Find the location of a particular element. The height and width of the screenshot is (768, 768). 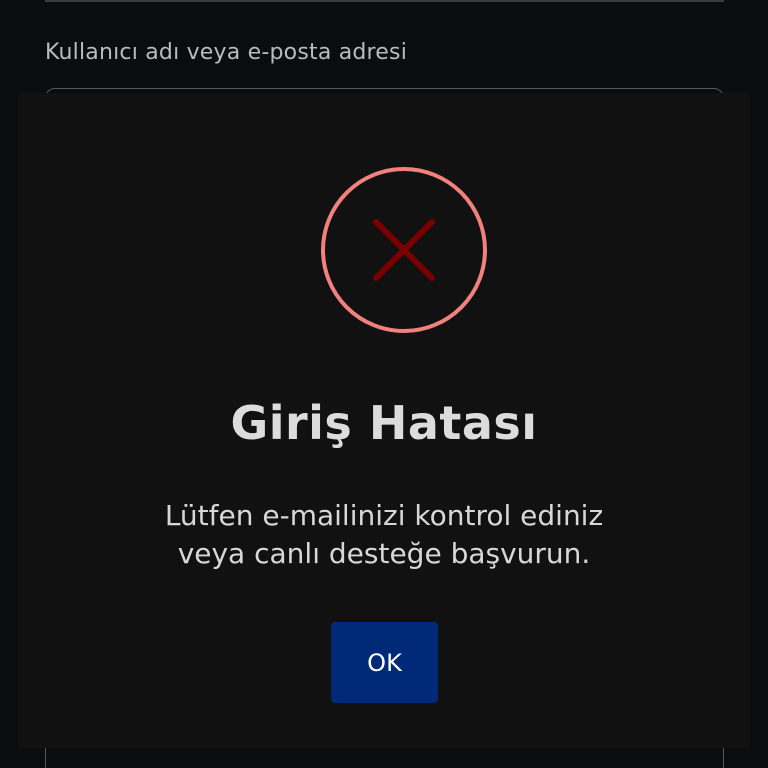

error-circle-icon is located at coordinates (404, 250).